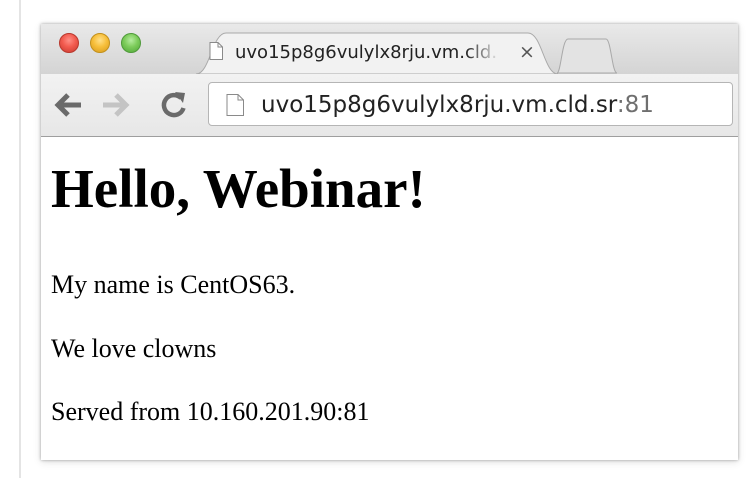 The width and height of the screenshot is (751, 478). I want to click on tab-close-icon: ×, so click(527, 52).